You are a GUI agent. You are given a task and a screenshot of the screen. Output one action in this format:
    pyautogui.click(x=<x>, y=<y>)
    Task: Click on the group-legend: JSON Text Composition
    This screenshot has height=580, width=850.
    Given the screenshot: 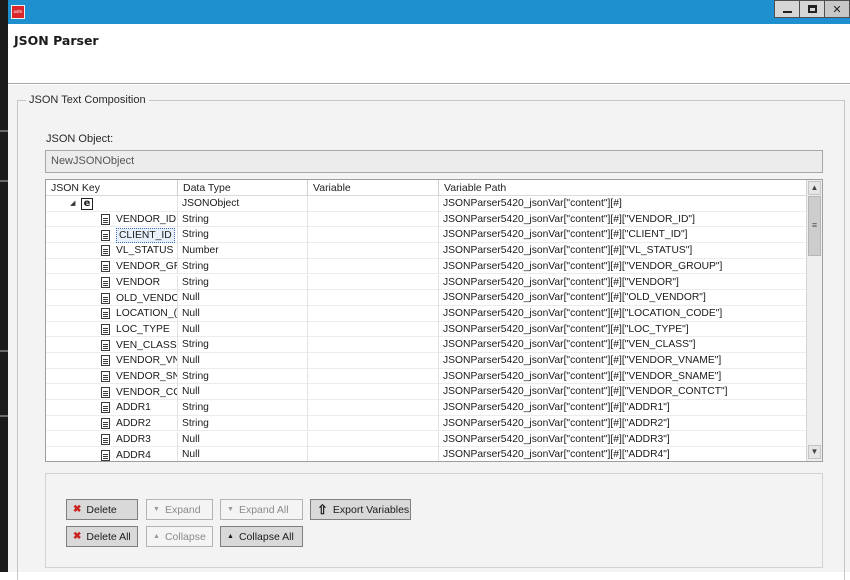 What is the action you would take?
    pyautogui.click(x=87, y=100)
    